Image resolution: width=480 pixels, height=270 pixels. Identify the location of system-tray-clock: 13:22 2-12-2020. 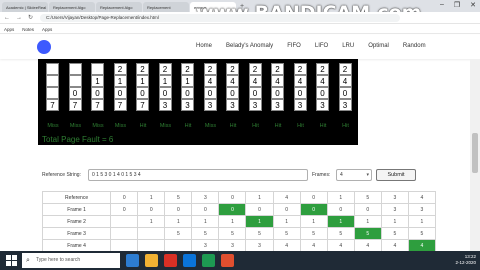
(465, 260).